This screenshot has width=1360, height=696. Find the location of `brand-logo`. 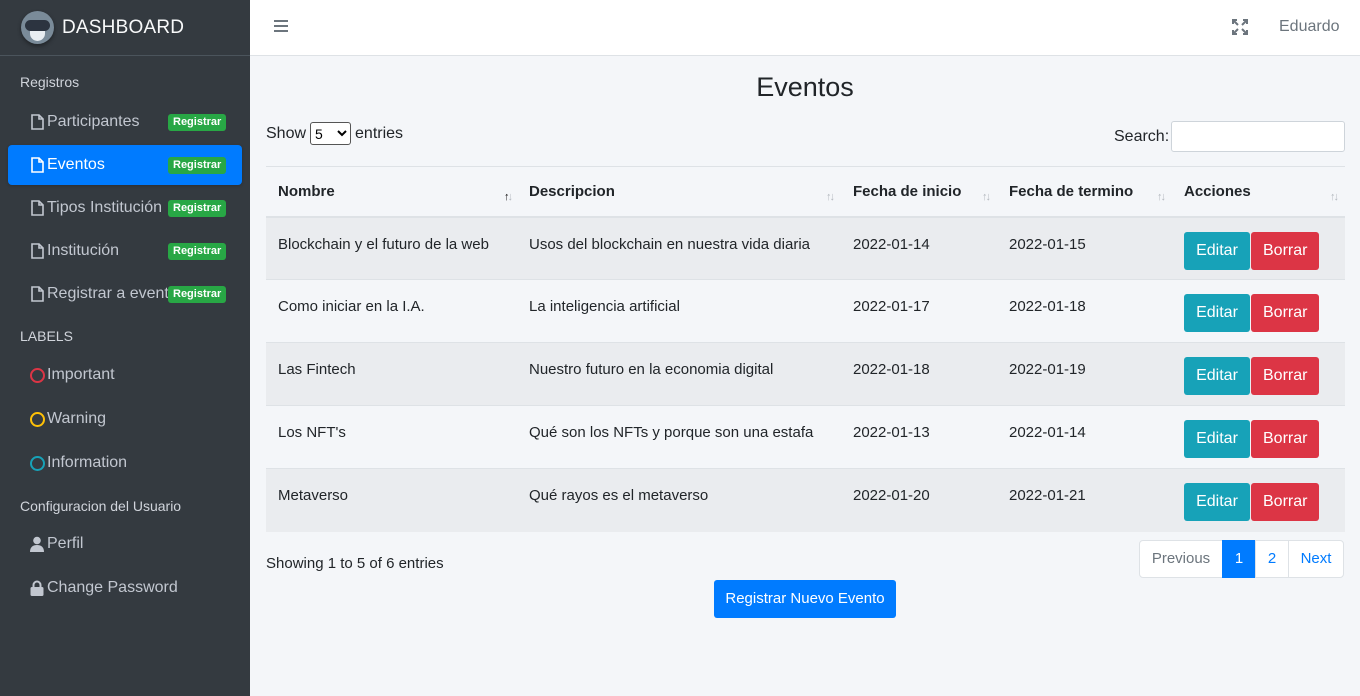

brand-logo is located at coordinates (37, 27).